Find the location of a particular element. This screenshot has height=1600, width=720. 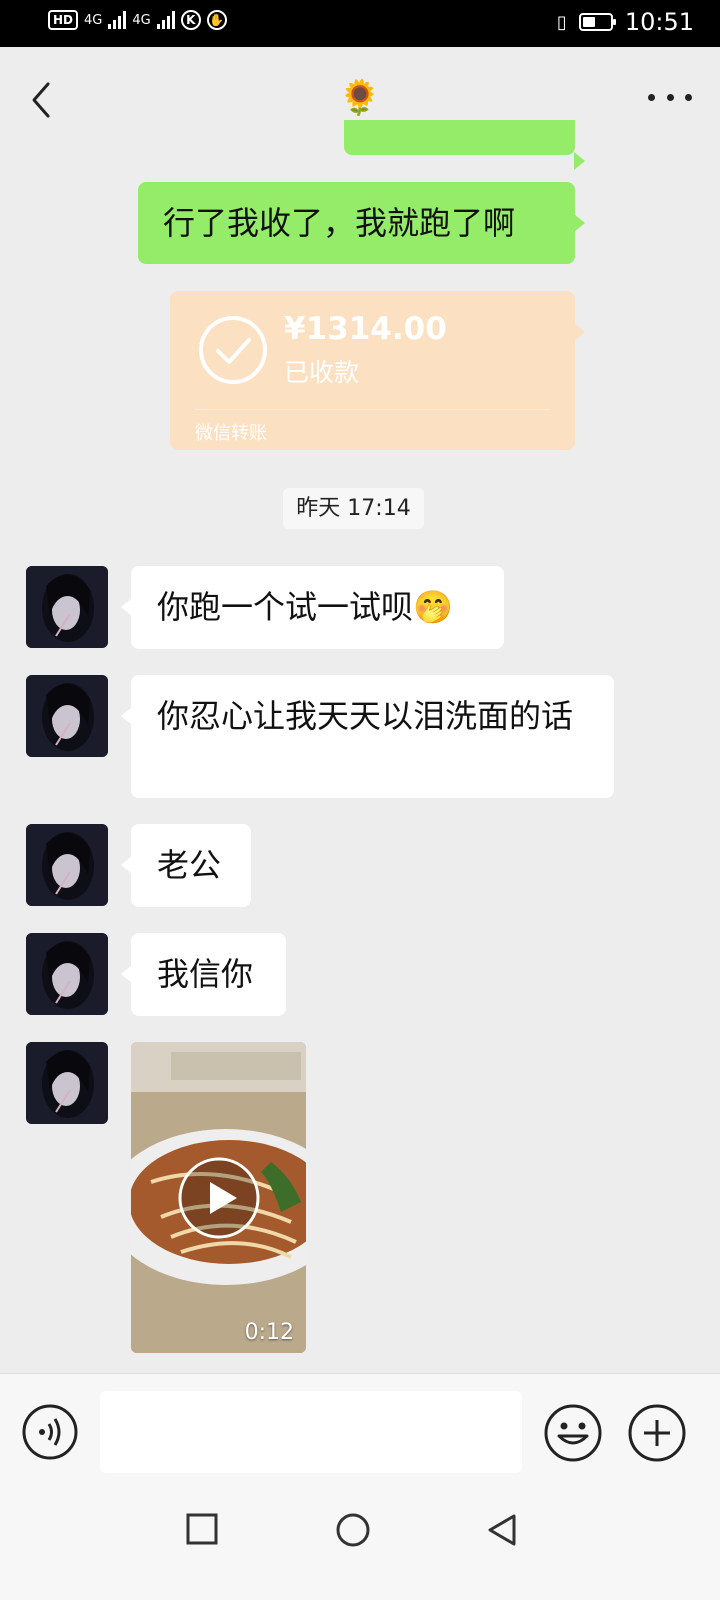

message-text: 我信你 is located at coordinates (205, 974).